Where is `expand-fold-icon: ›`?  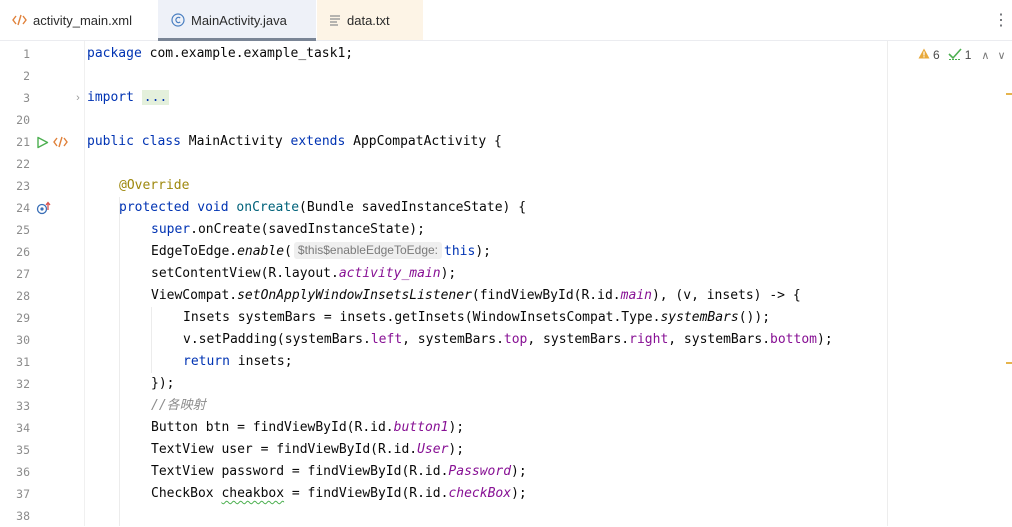
expand-fold-icon: › is located at coordinates (78, 98).